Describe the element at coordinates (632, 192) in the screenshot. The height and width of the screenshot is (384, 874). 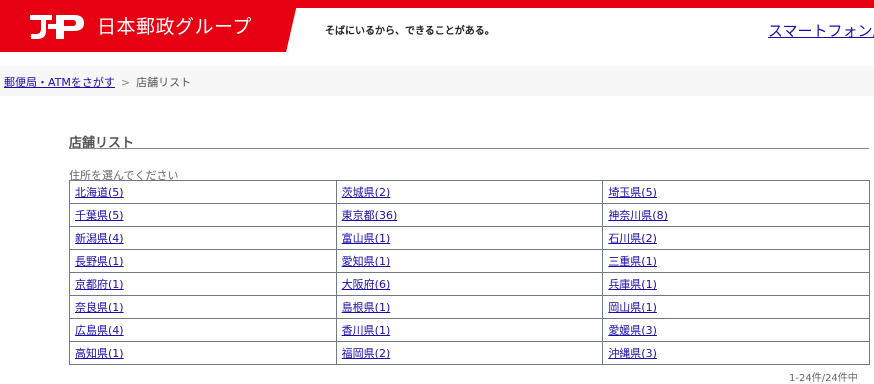
I see `prefecture-link: 埼玉県(5)` at that location.